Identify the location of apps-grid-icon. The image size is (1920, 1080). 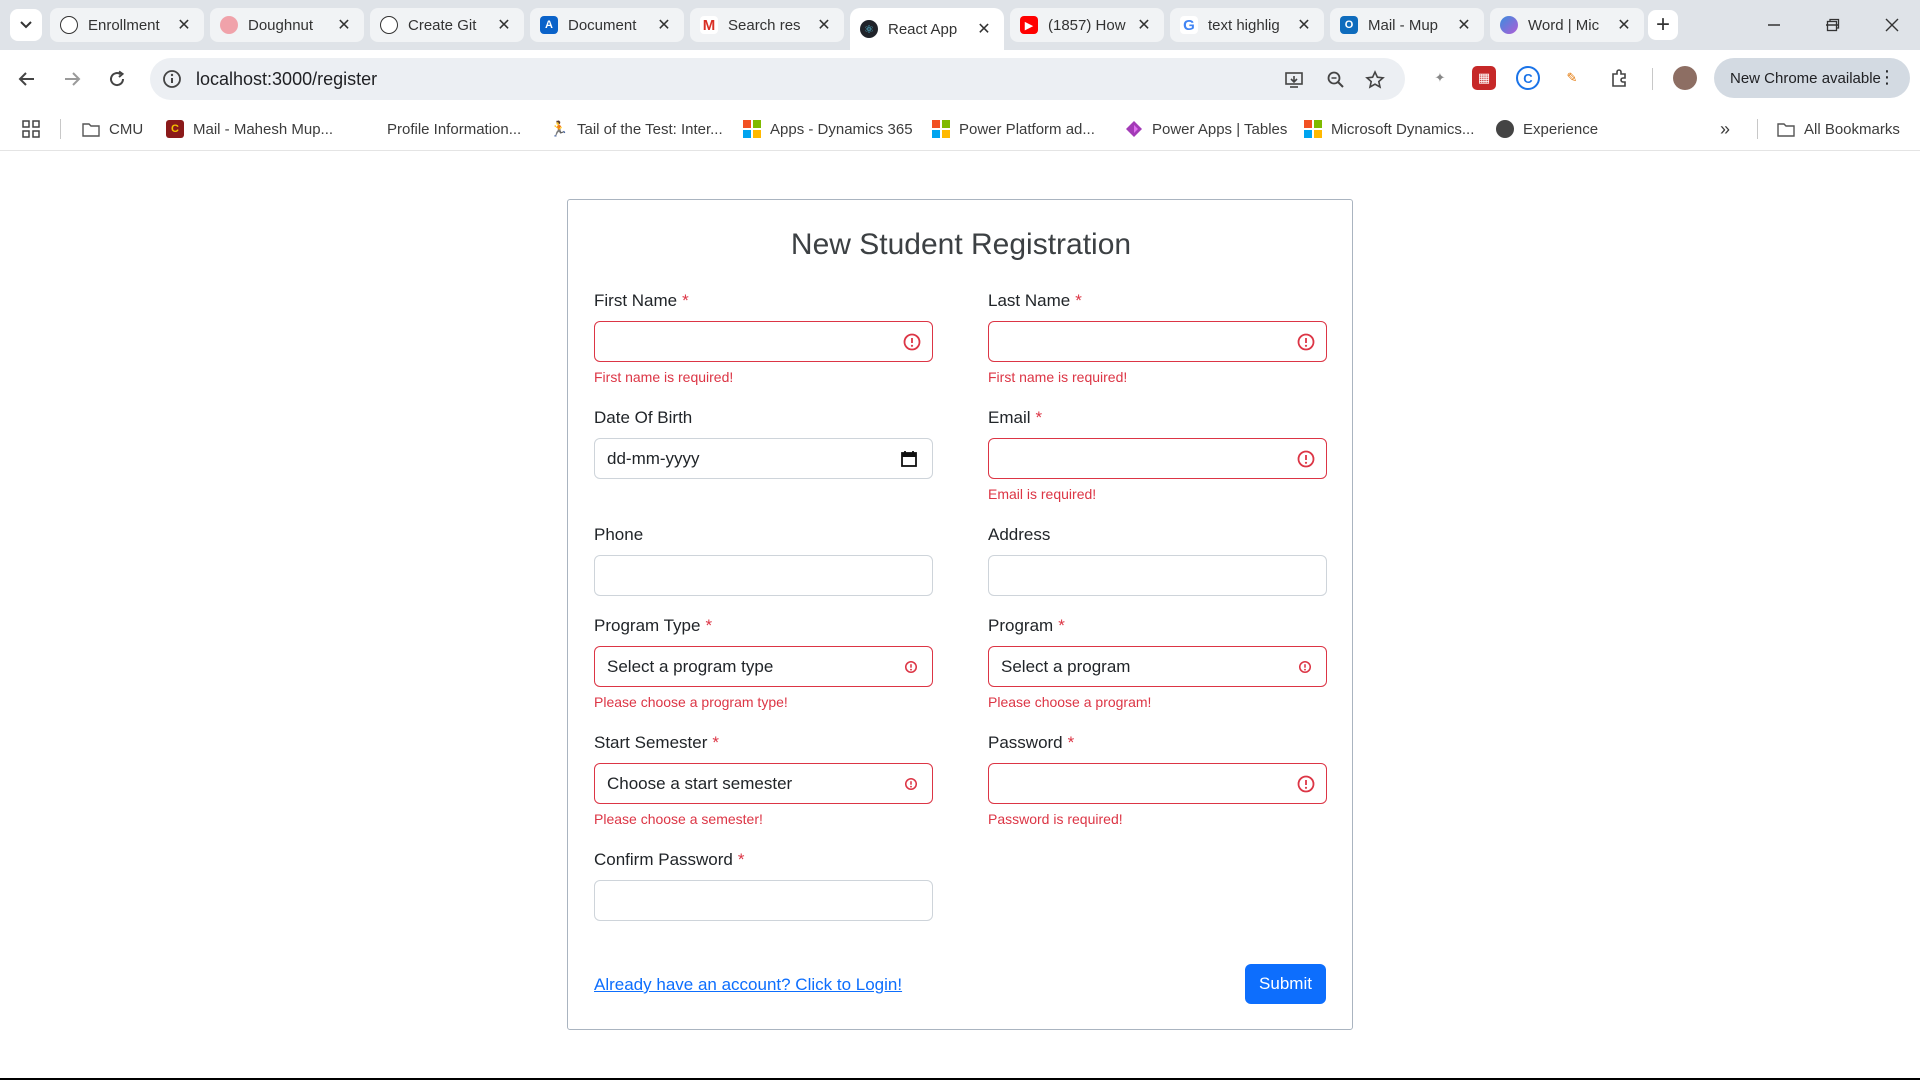
(31, 129).